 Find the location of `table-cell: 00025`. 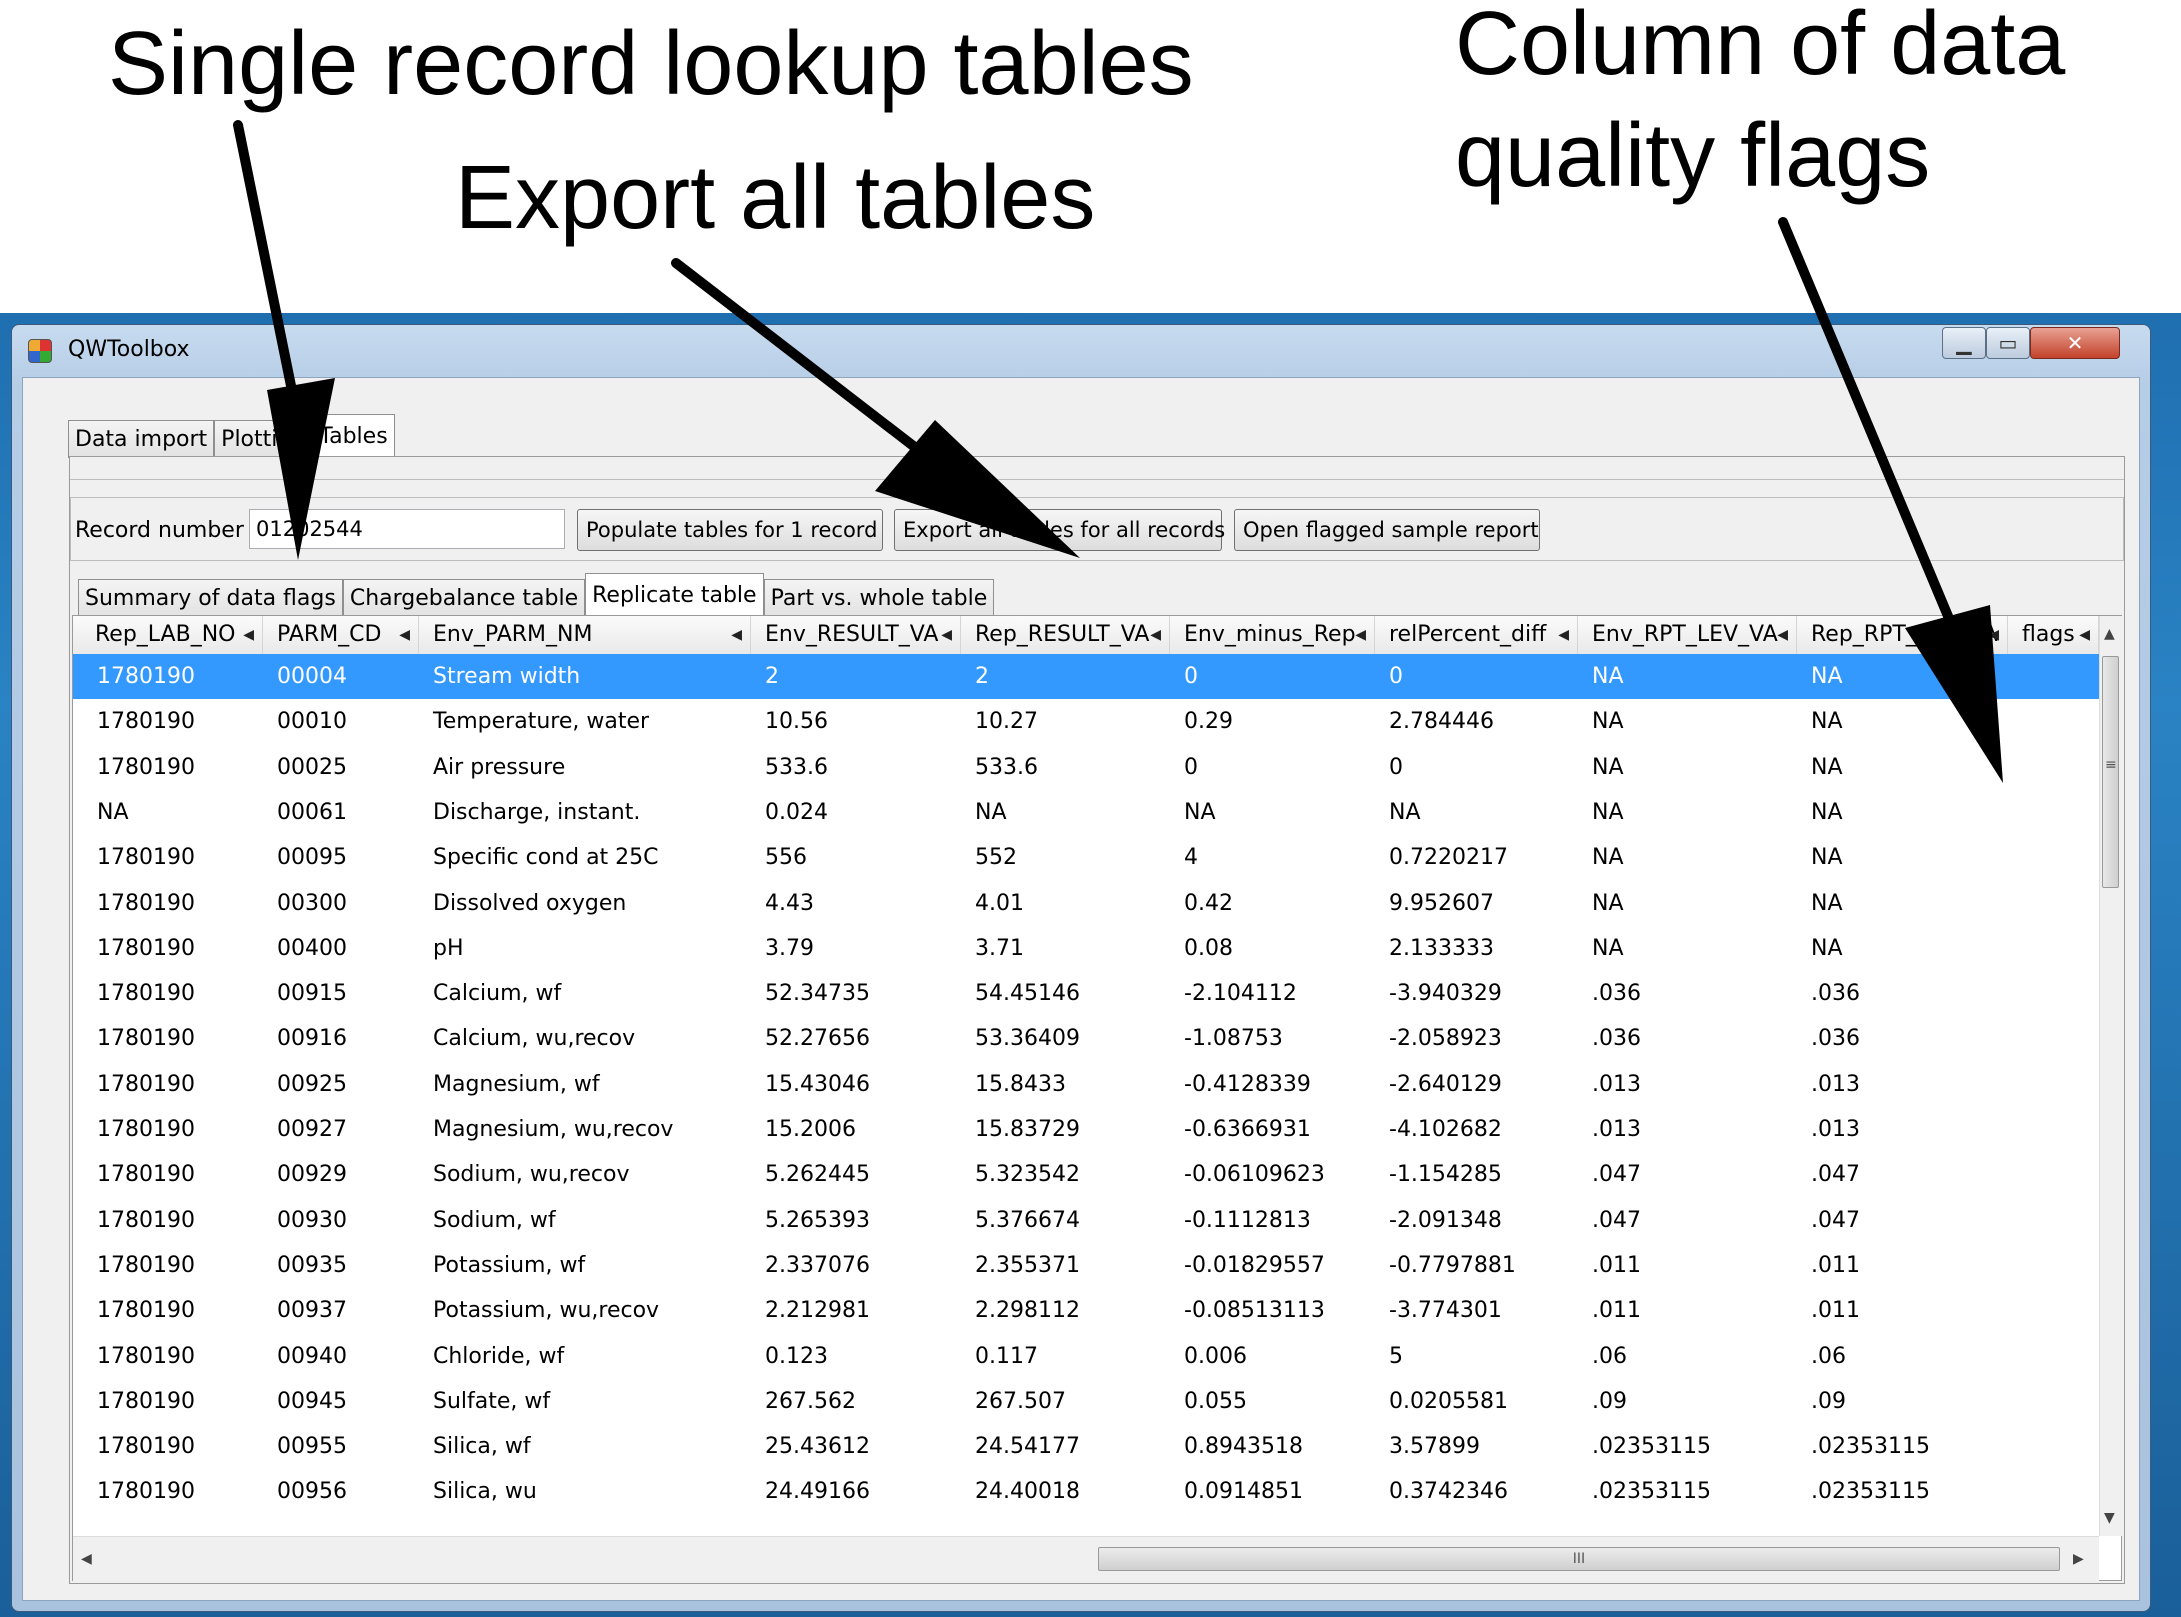

table-cell: 00025 is located at coordinates (312, 767).